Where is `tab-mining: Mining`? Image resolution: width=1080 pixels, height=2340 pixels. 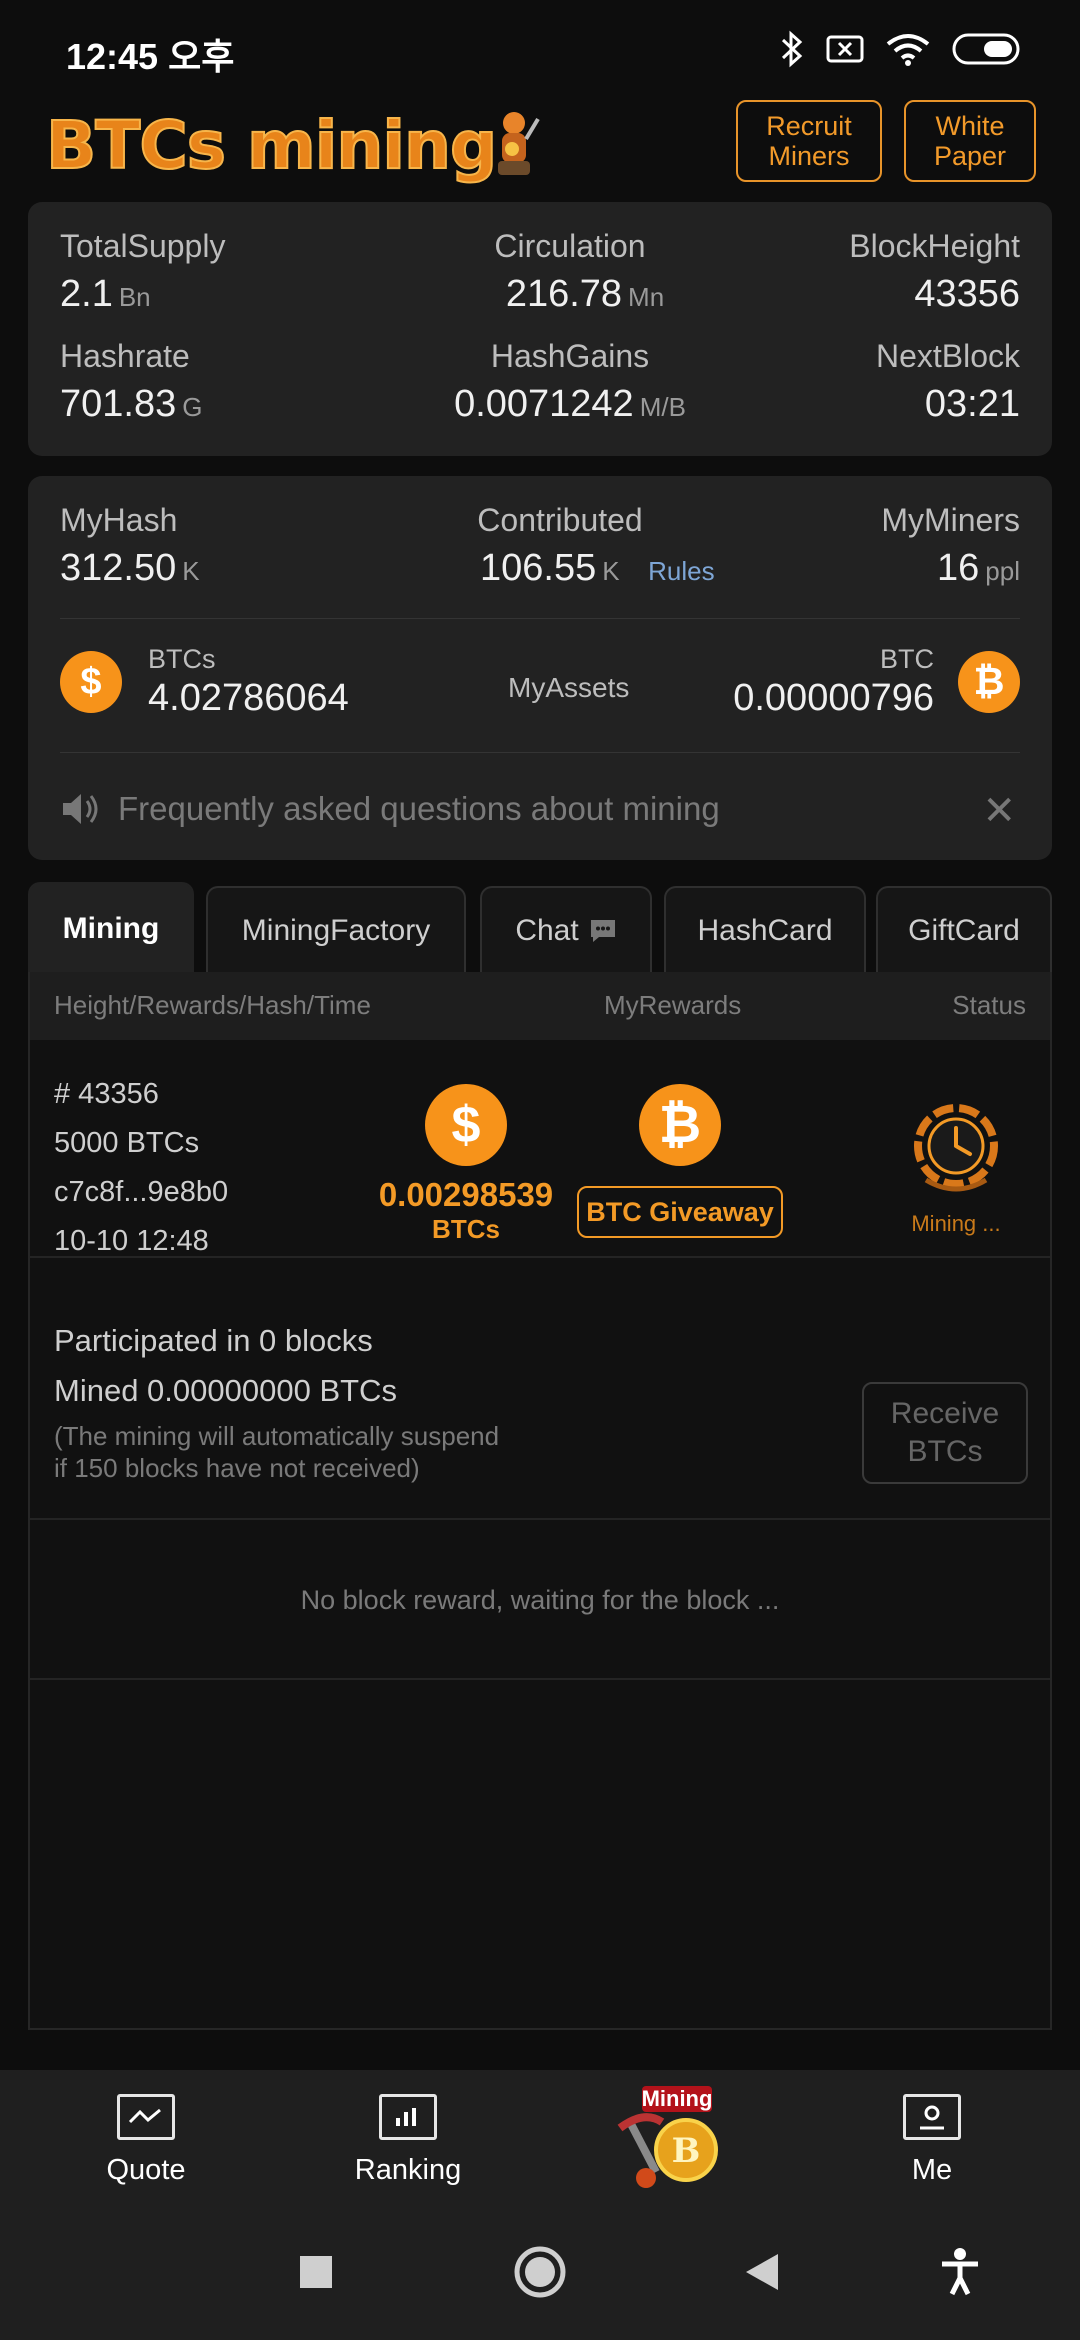 tab-mining: Mining is located at coordinates (111, 928).